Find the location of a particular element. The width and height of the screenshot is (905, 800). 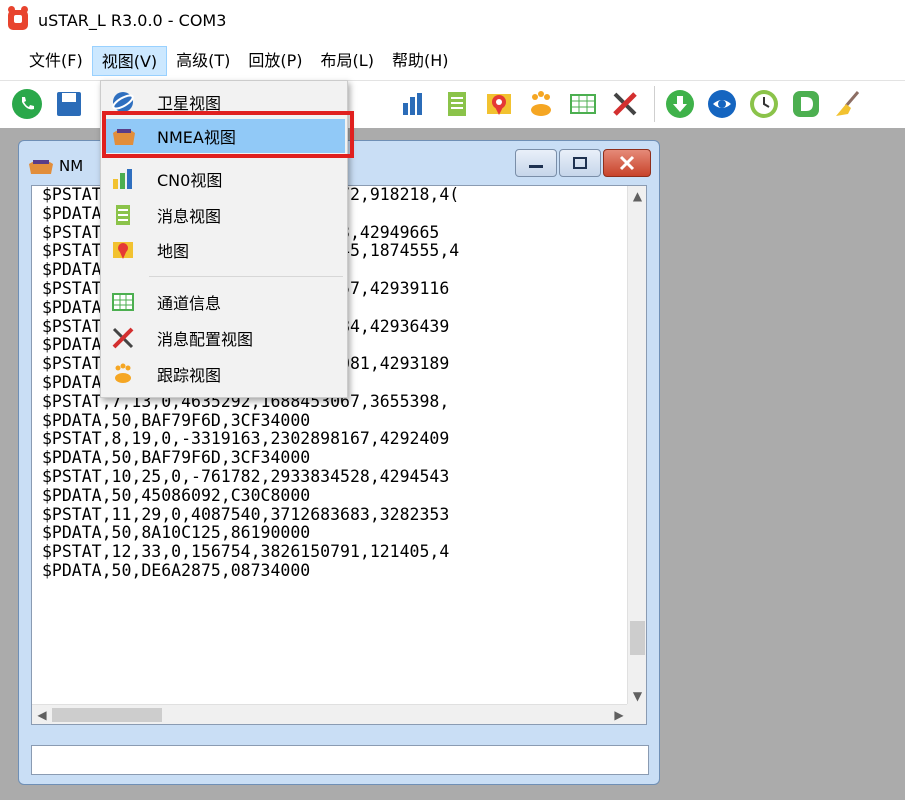

highlight-annotation-box is located at coordinates (228, 134).